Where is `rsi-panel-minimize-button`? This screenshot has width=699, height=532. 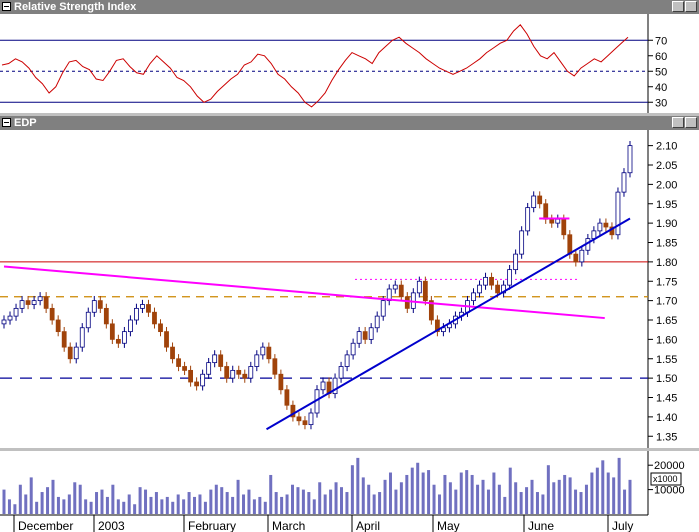
rsi-panel-minimize-button is located at coordinates (678, 6).